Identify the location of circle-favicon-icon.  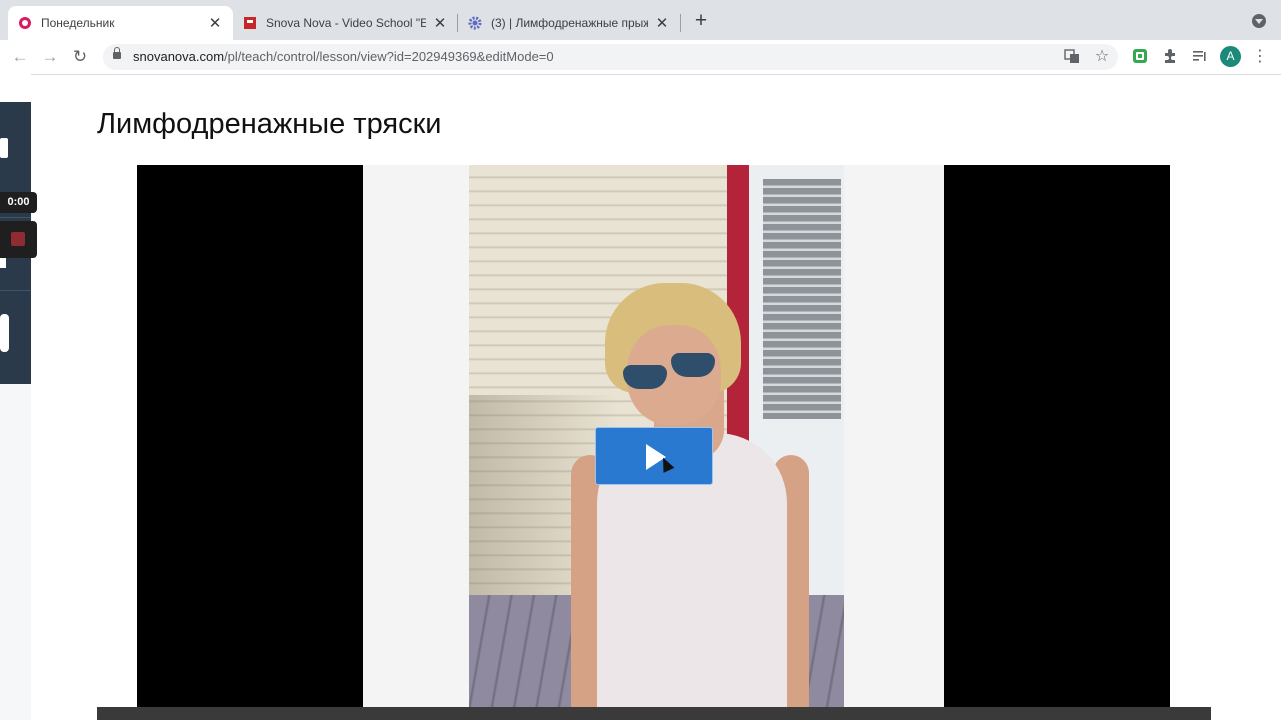
(25, 23).